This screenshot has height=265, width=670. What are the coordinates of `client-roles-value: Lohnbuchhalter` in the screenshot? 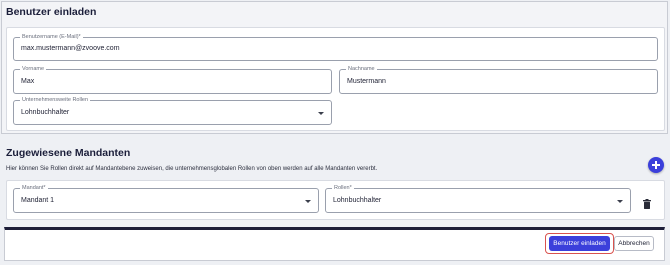 It's located at (357, 200).